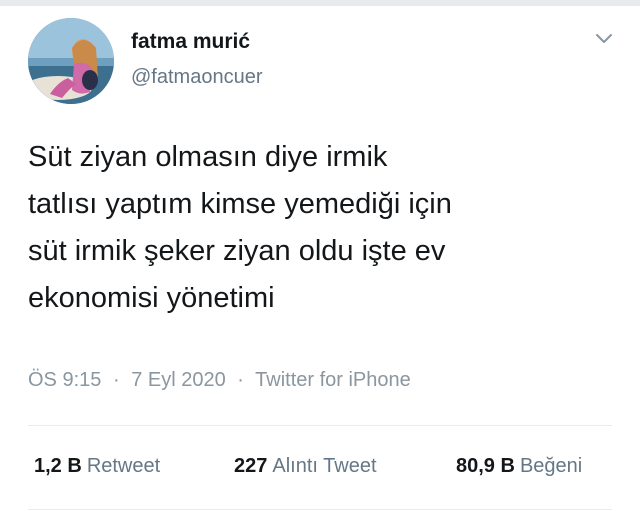 The width and height of the screenshot is (640, 524). I want to click on user-handle: @fatmaoncuer, so click(196, 77).